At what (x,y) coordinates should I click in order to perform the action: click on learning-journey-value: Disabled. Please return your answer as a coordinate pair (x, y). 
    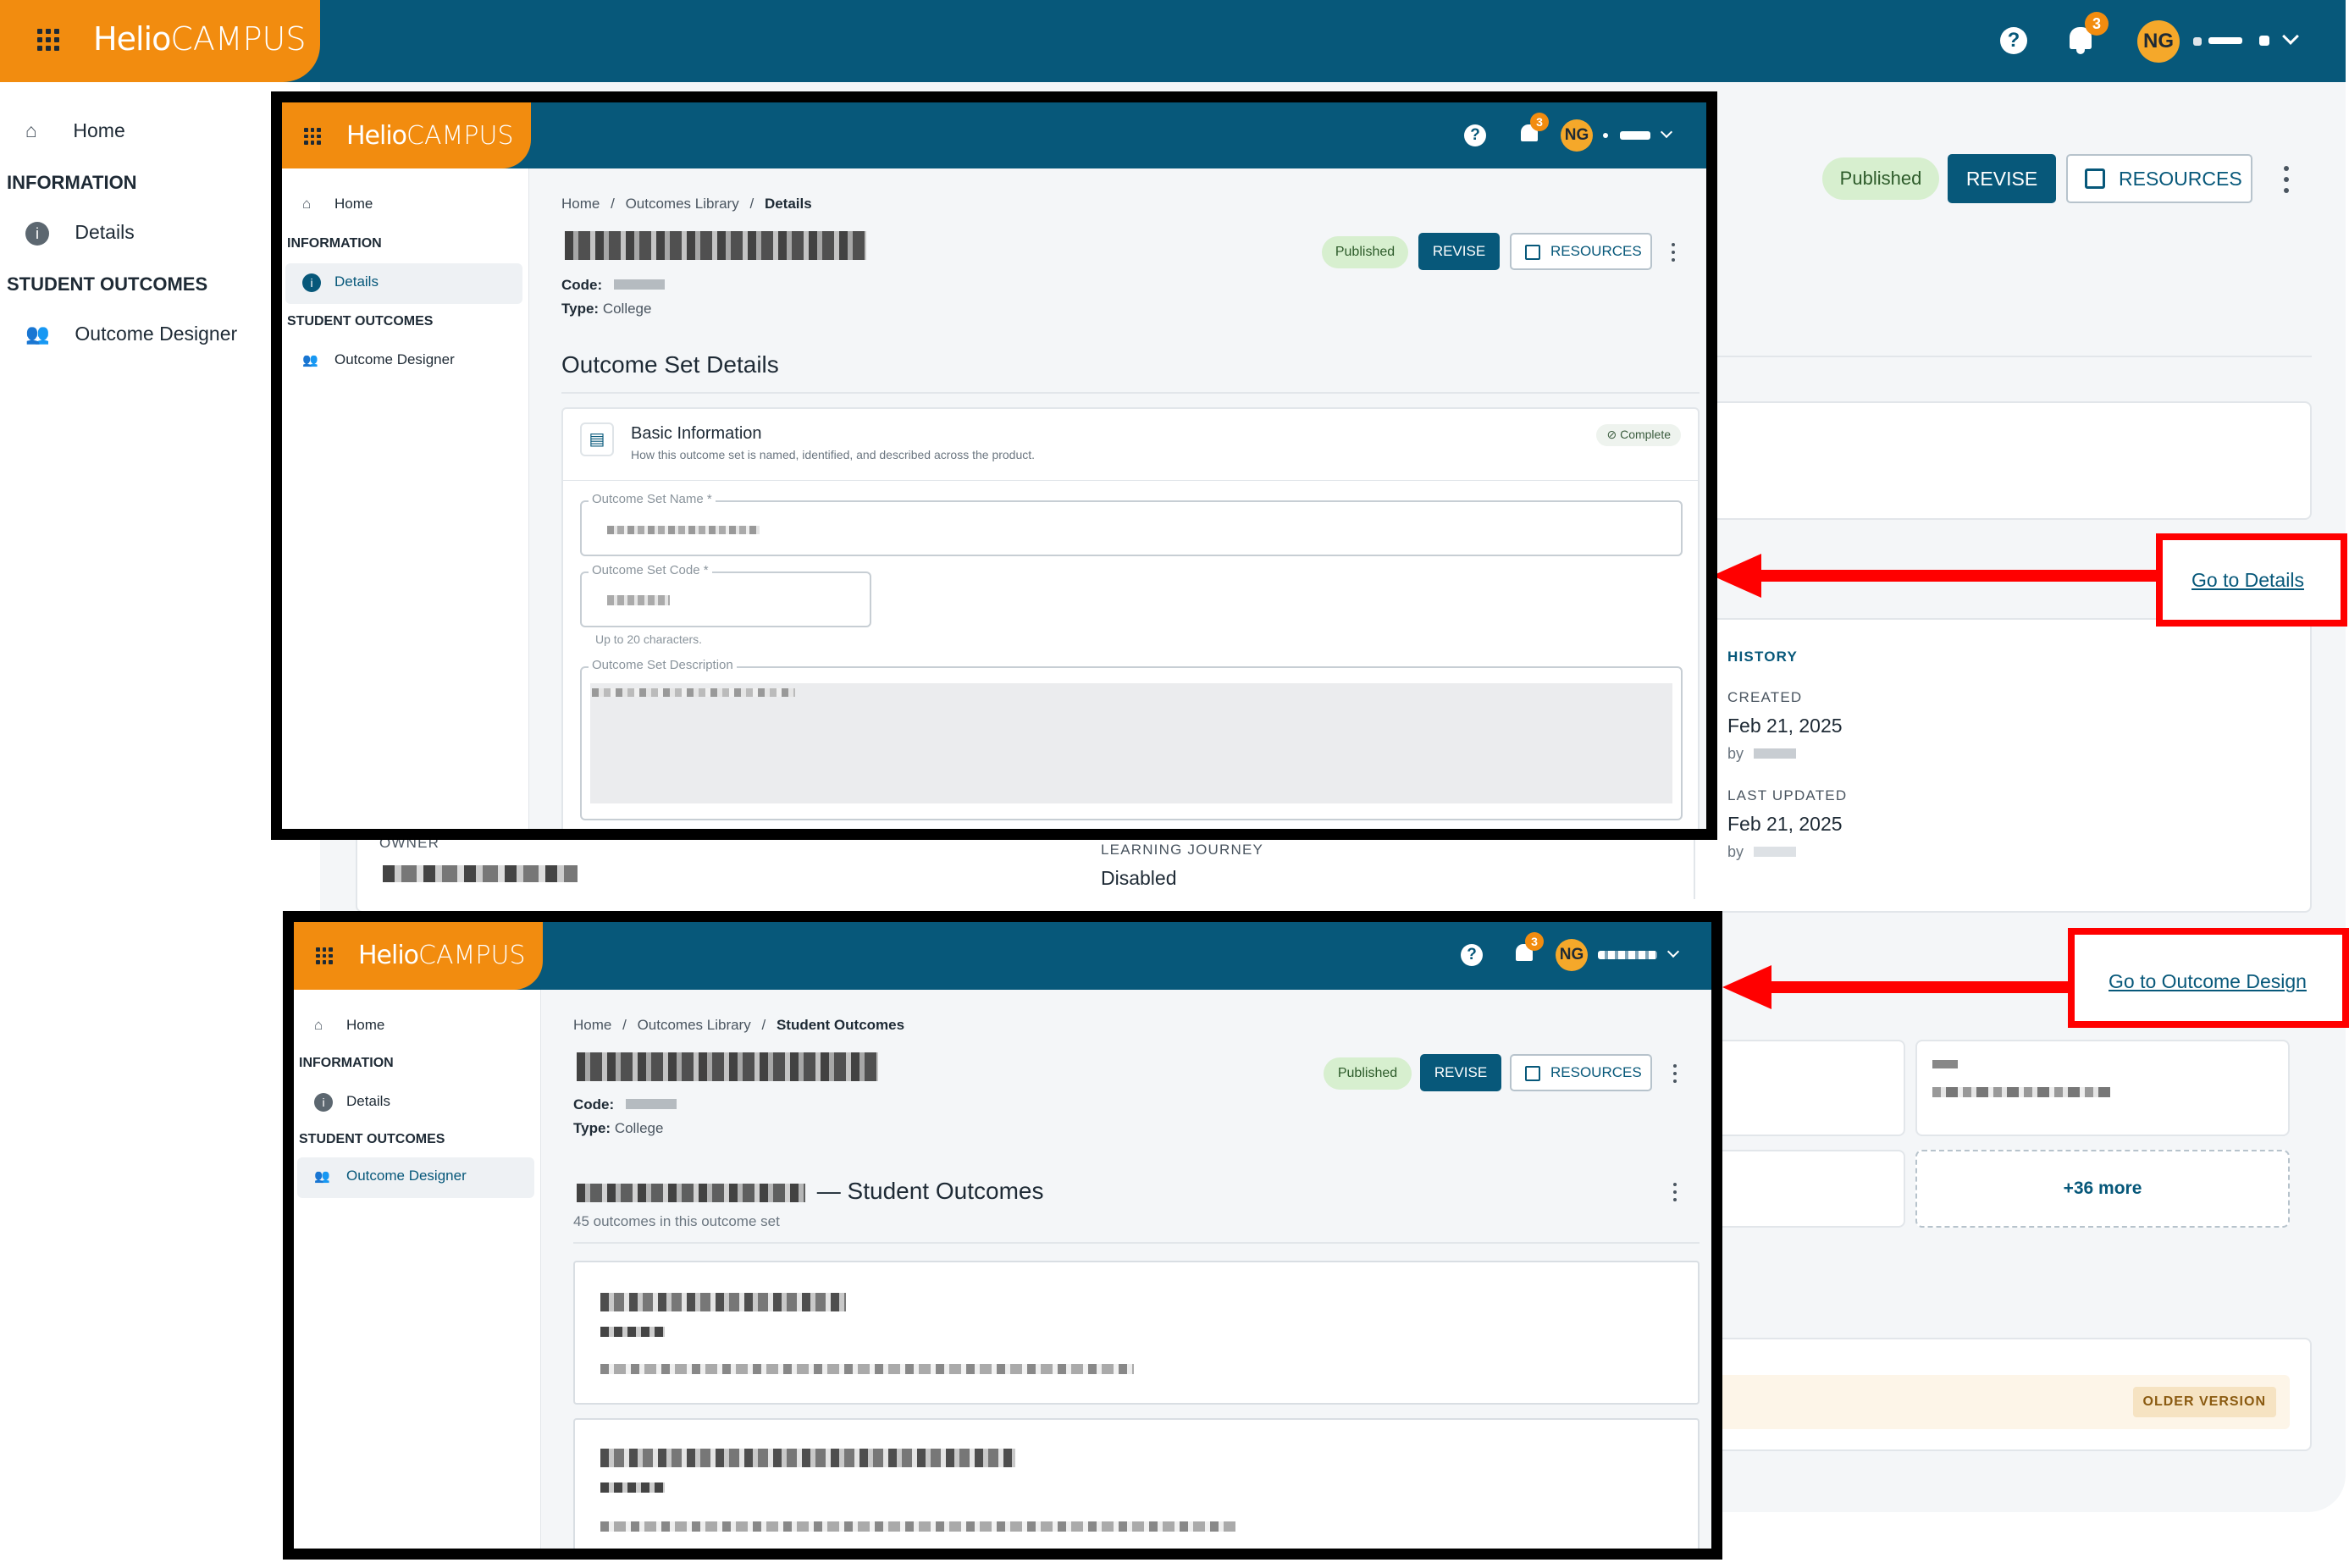
    Looking at the image, I should click on (1139, 878).